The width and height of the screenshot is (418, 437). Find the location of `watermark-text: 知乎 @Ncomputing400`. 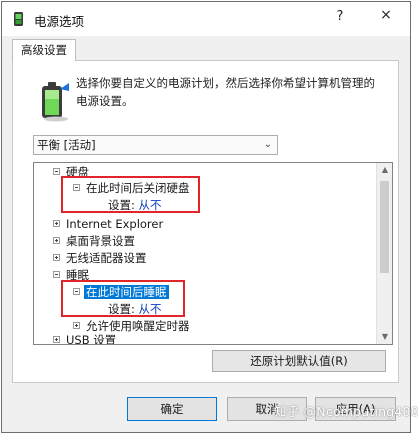

watermark-text: 知乎 @Ncomputing400 is located at coordinates (346, 411).